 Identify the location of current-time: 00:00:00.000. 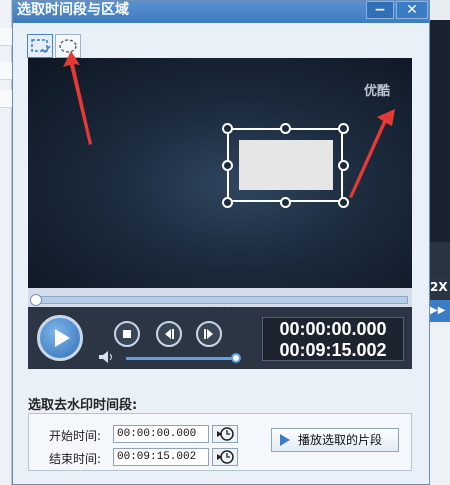
(333, 329).